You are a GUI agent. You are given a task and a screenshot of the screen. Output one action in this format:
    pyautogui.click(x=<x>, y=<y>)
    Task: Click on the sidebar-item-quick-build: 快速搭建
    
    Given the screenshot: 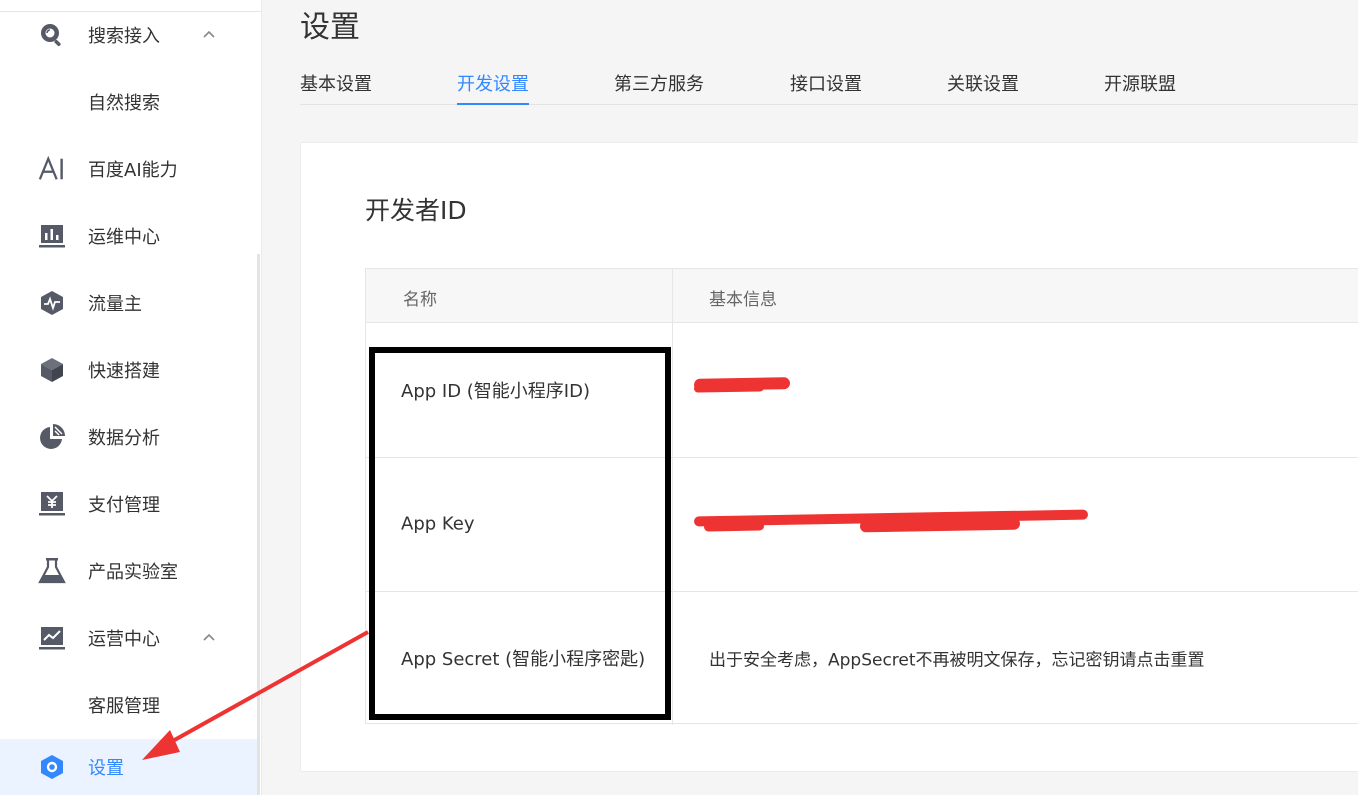 What is the action you would take?
    pyautogui.click(x=129, y=370)
    